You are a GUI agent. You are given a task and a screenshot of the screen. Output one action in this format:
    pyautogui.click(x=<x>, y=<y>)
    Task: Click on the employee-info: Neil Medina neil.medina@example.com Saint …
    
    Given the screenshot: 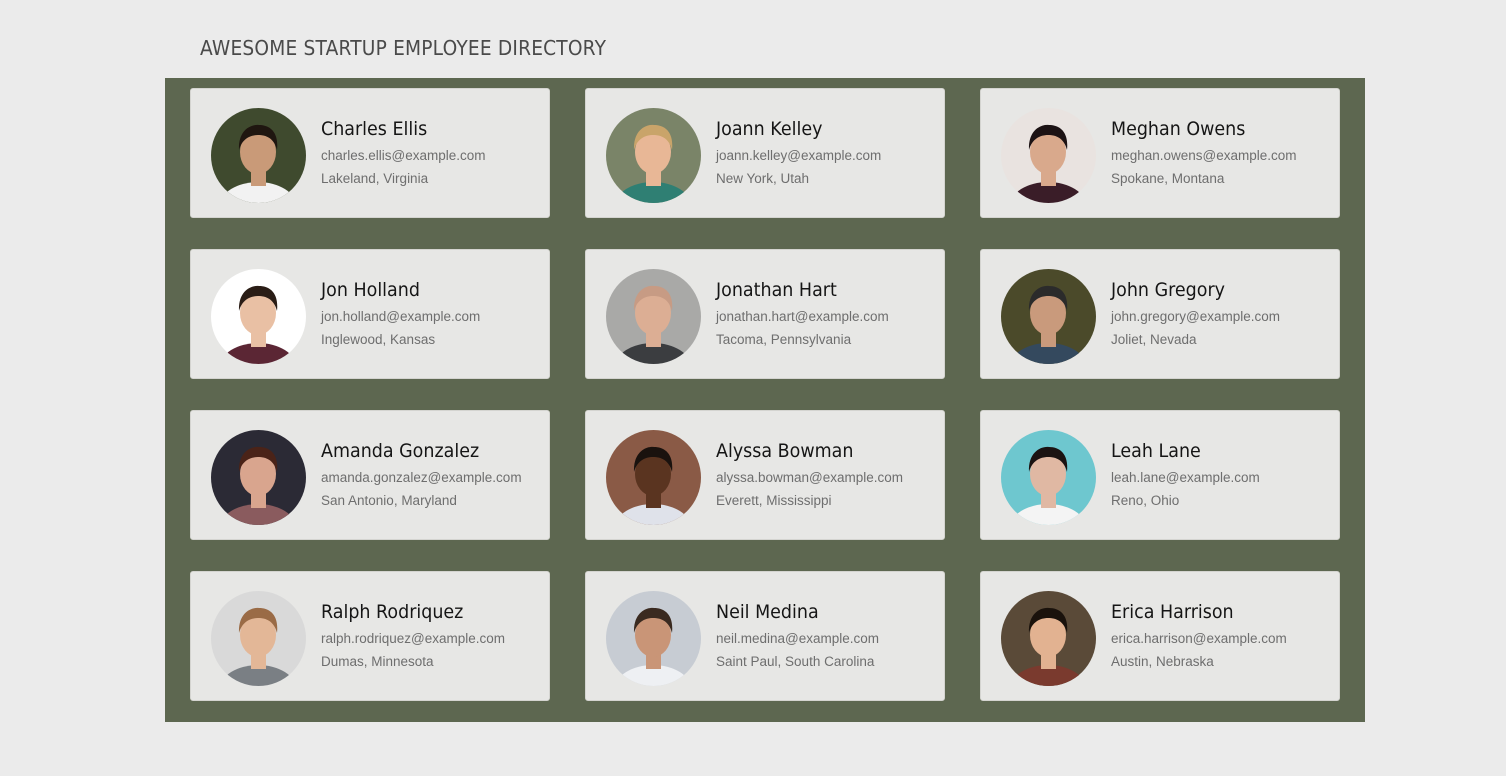 What is the action you would take?
    pyautogui.click(x=797, y=635)
    